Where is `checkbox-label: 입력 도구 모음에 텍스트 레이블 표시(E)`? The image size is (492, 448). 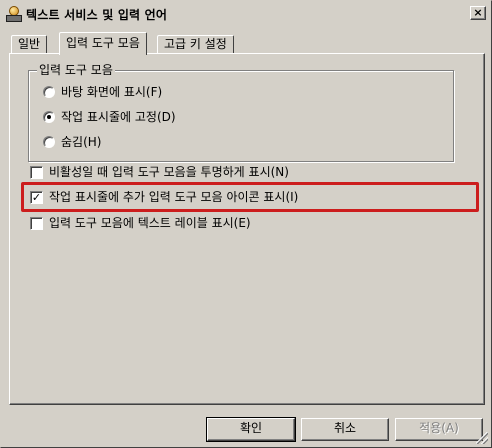
checkbox-label: 입력 도구 모음에 텍스트 레이블 표시(E) is located at coordinates (150, 223).